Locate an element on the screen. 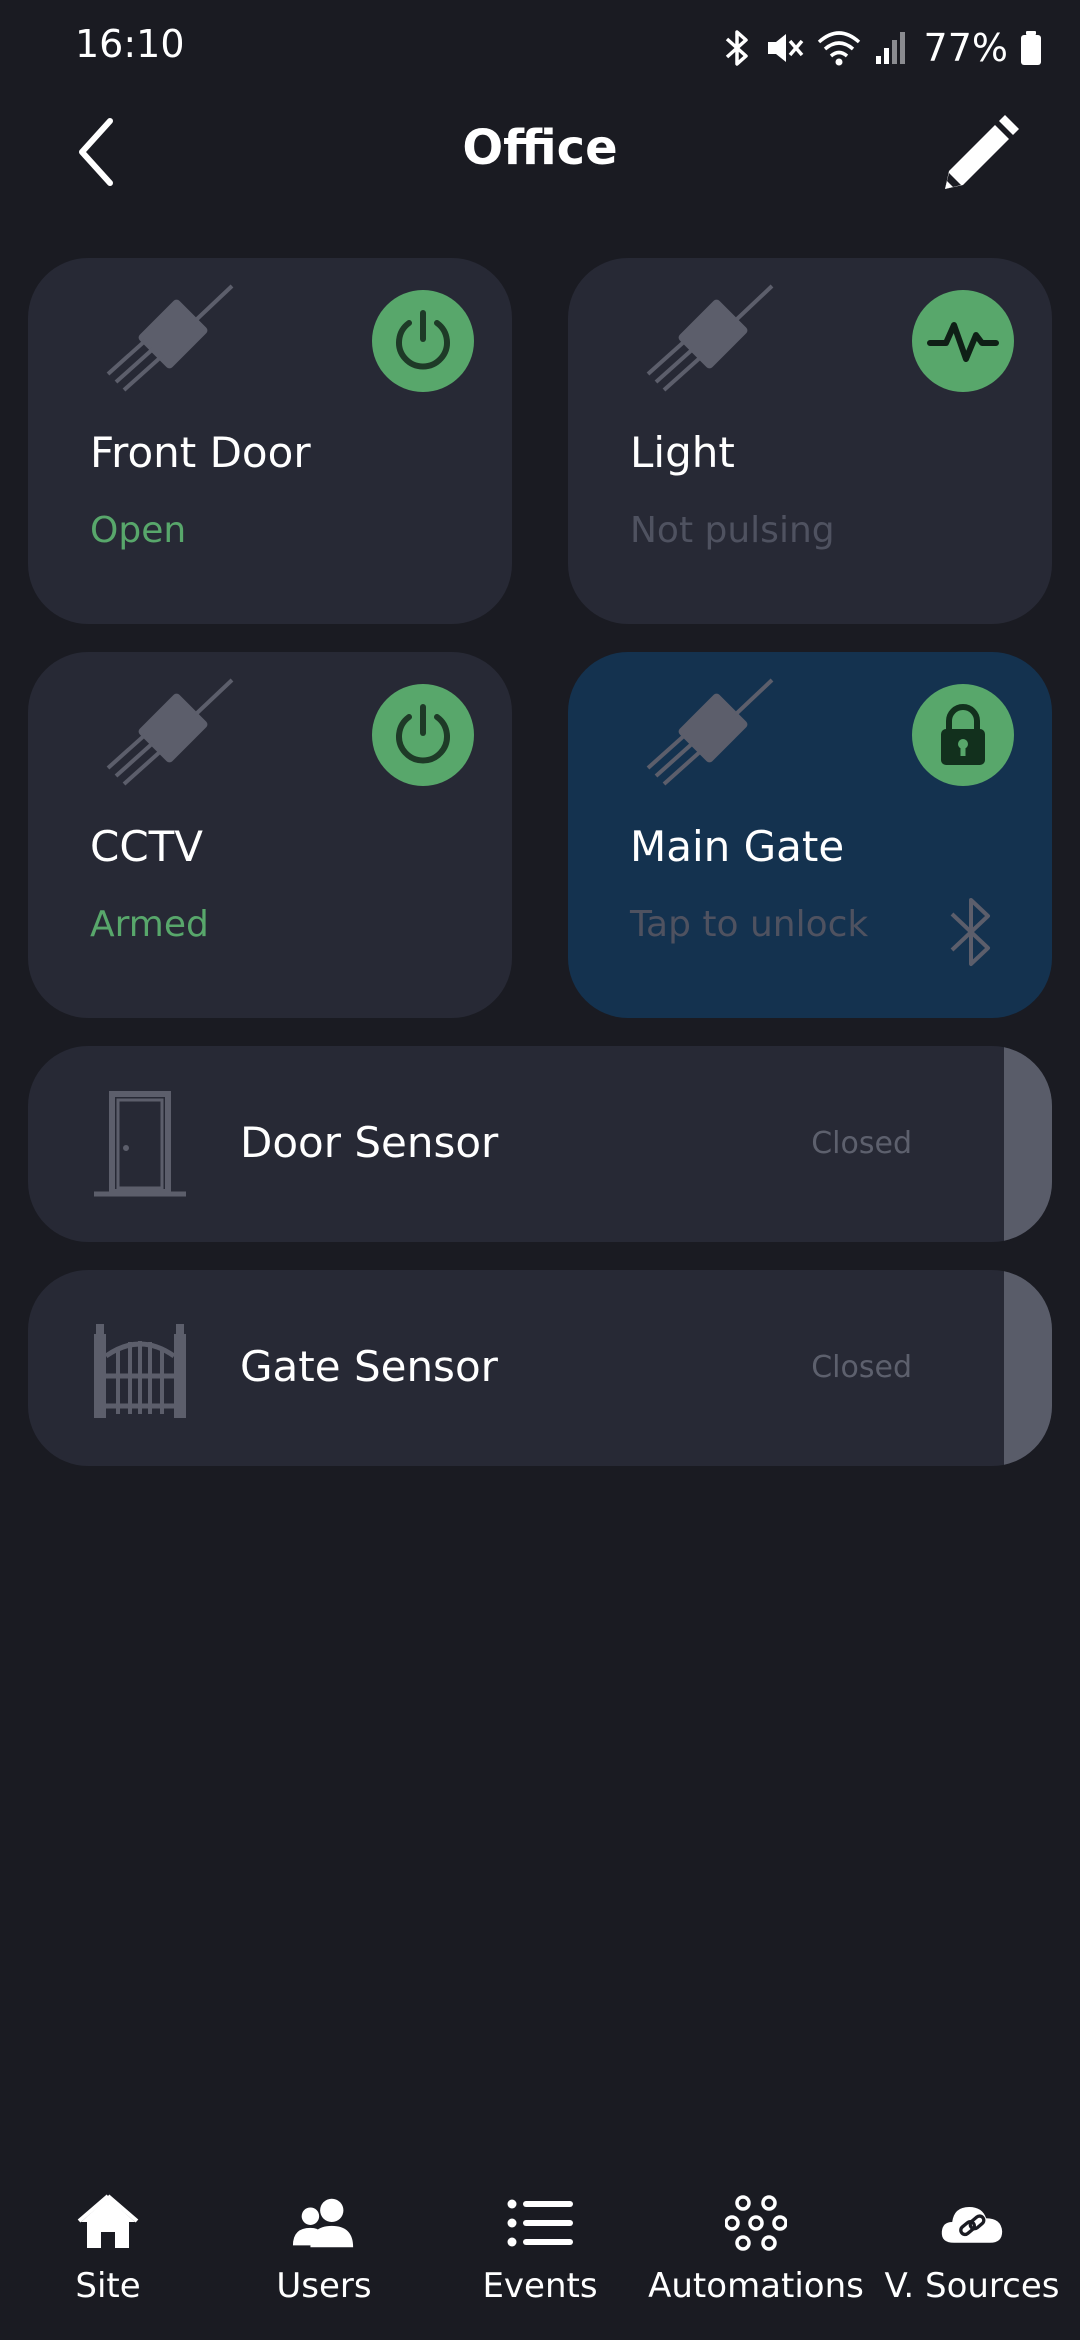 The width and height of the screenshot is (1080, 2340). cloud-link-icon is located at coordinates (972, 2224).